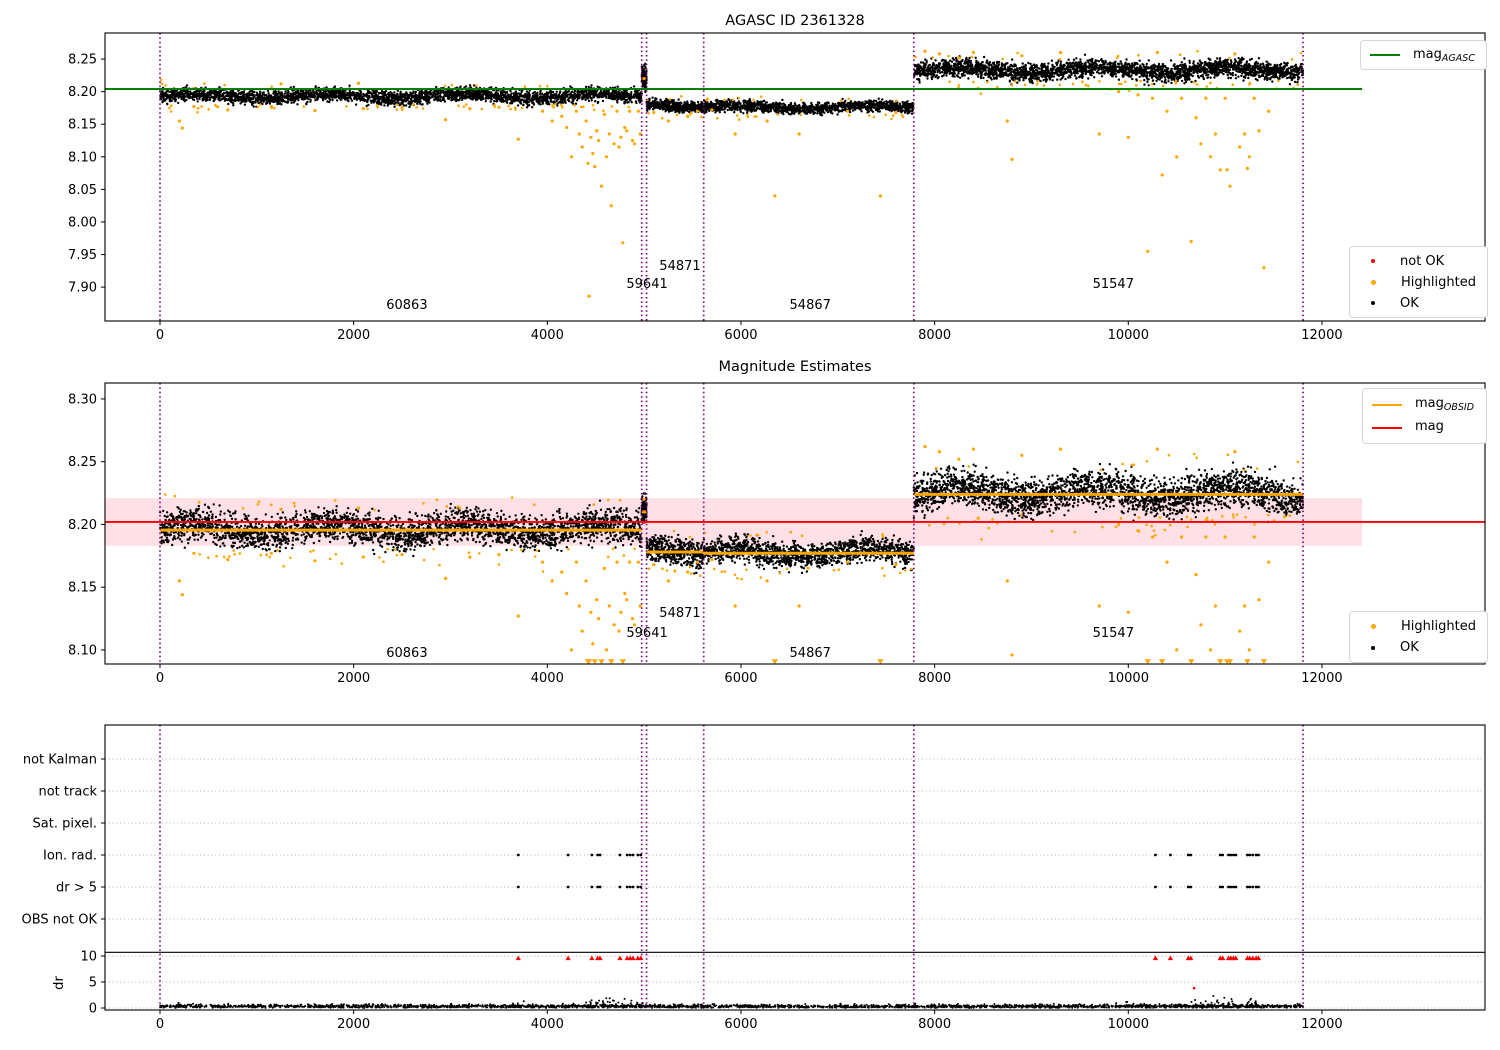 This screenshot has width=1500, height=1050. What do you see at coordinates (795, 21) in the screenshot?
I see `top-chart-title: AGASC ID 2361328` at bounding box center [795, 21].